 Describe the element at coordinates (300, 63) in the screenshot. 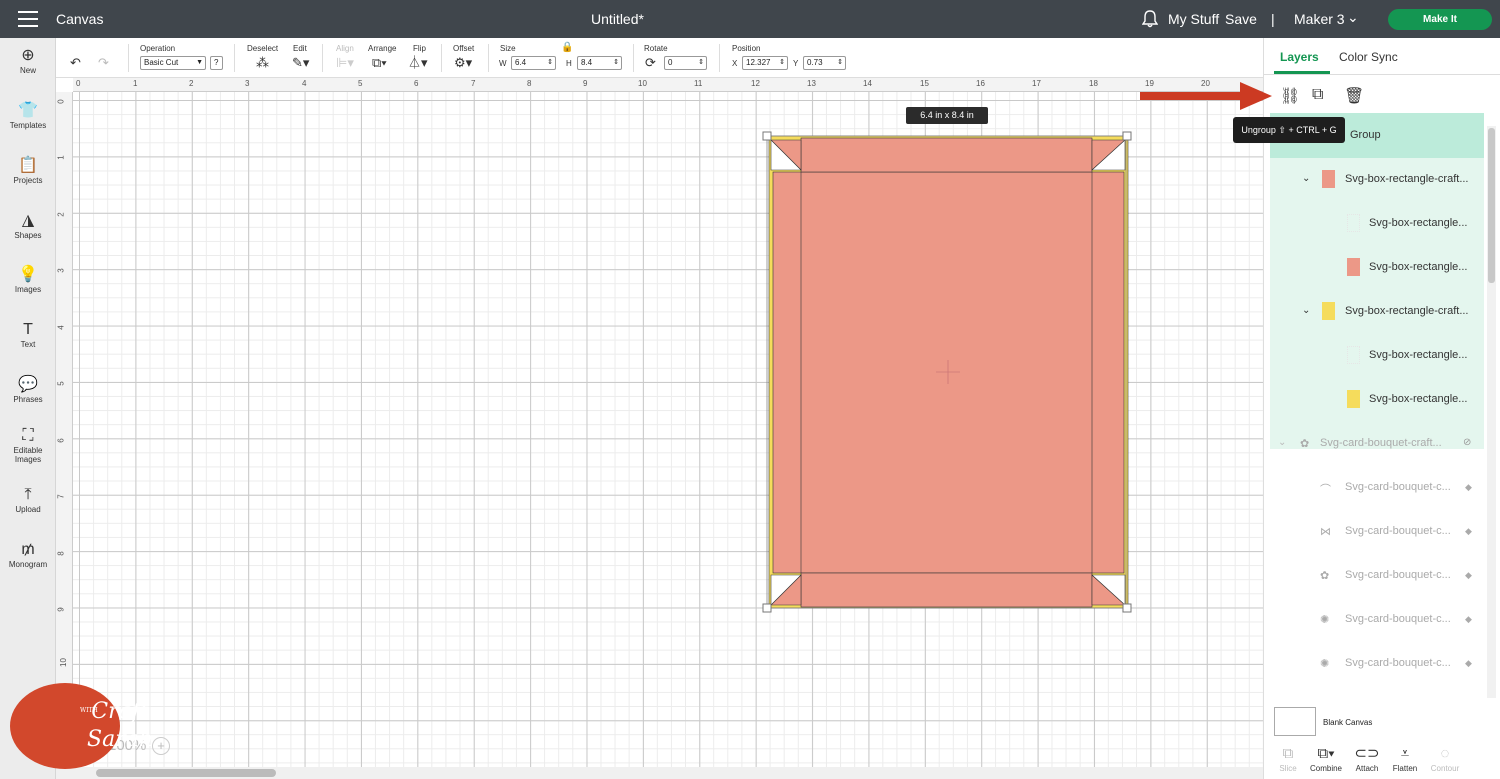

I see `pen-icon: ✎▾` at that location.